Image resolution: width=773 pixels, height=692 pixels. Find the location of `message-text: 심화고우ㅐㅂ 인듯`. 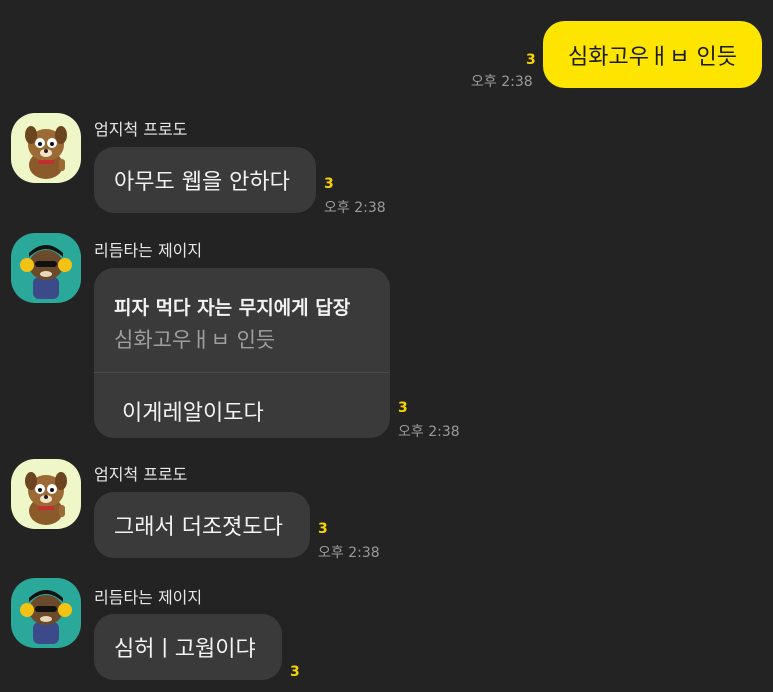

message-text: 심화고우ㅐㅂ 인듯 is located at coordinates (652, 57).